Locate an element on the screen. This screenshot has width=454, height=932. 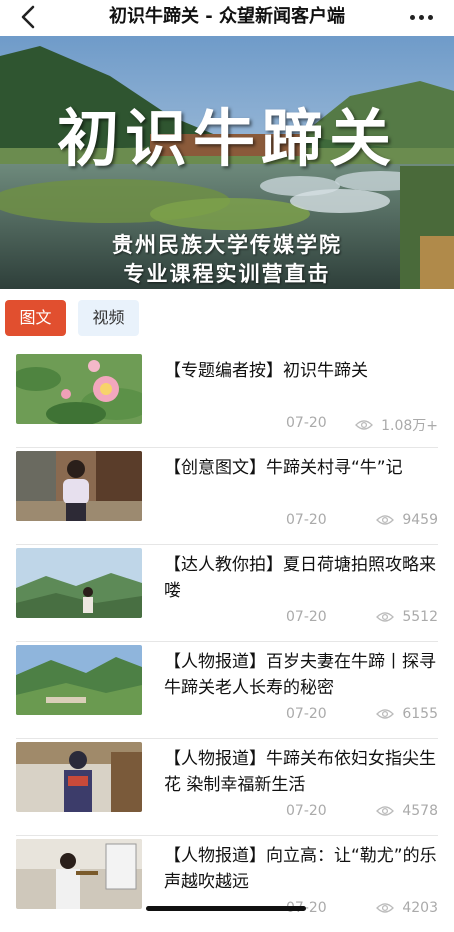
article-views: 4203 is located at coordinates (407, 908).